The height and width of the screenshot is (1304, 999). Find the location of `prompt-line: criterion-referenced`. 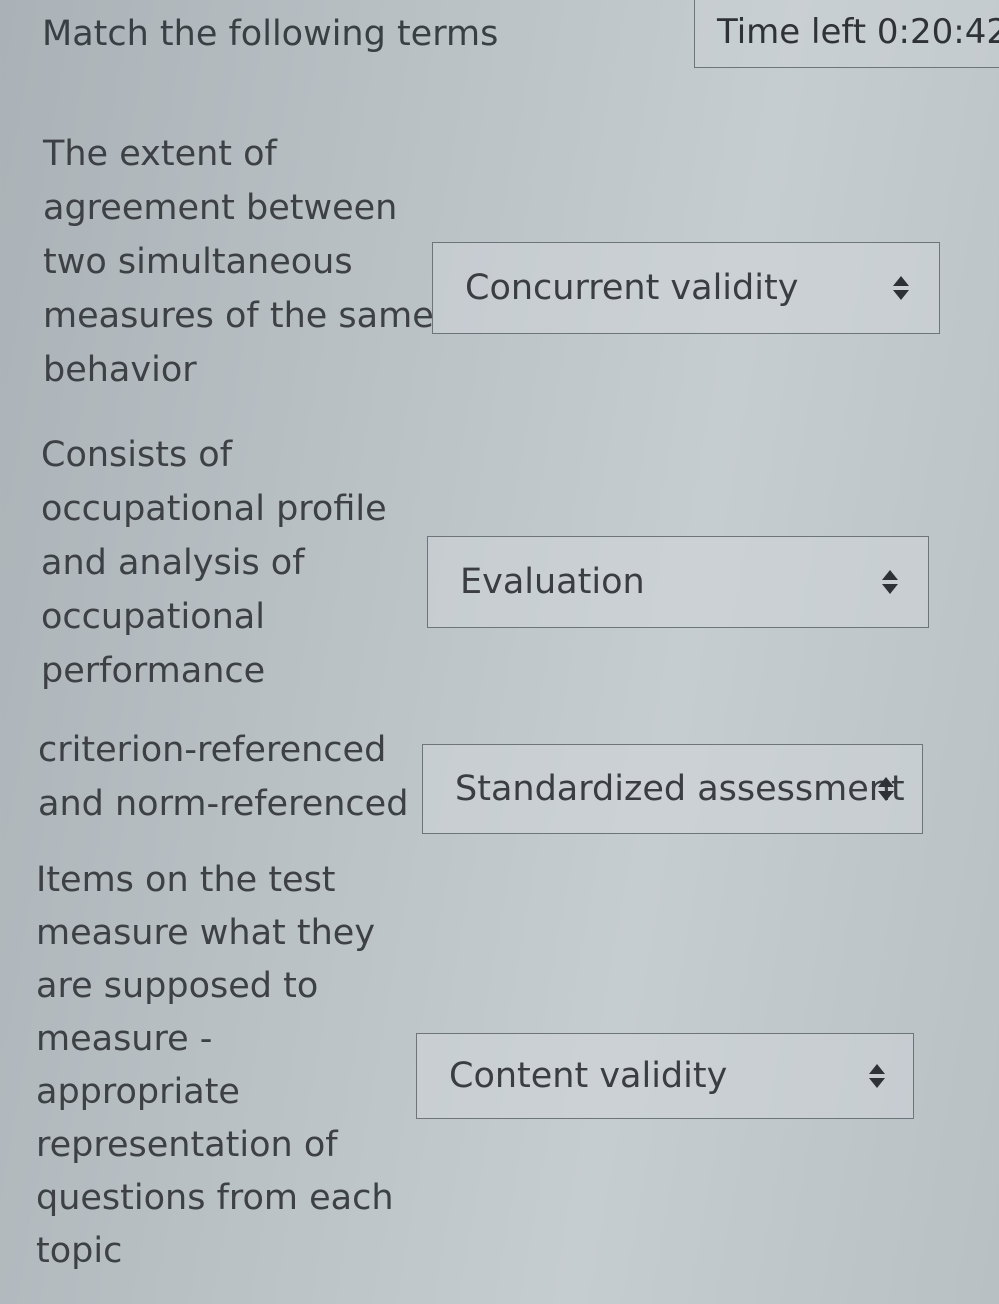

prompt-line: criterion-referenced is located at coordinates (212, 750).